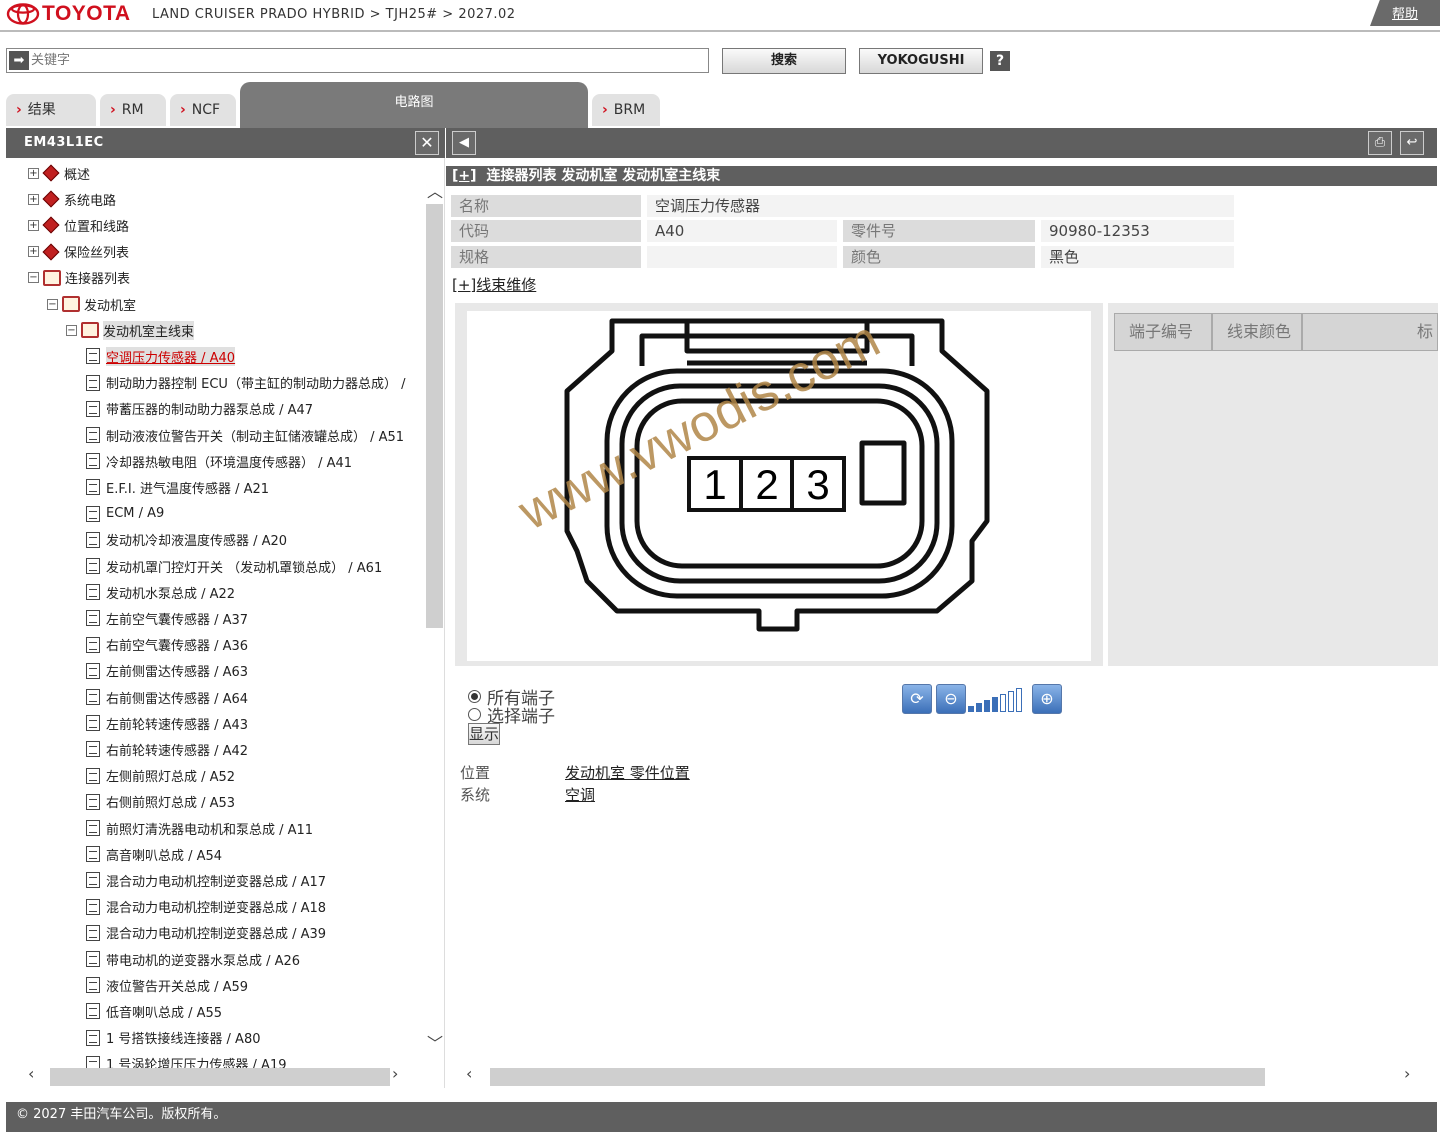  Describe the element at coordinates (133, 110) in the screenshot. I see `tab-rm: › RM` at that location.